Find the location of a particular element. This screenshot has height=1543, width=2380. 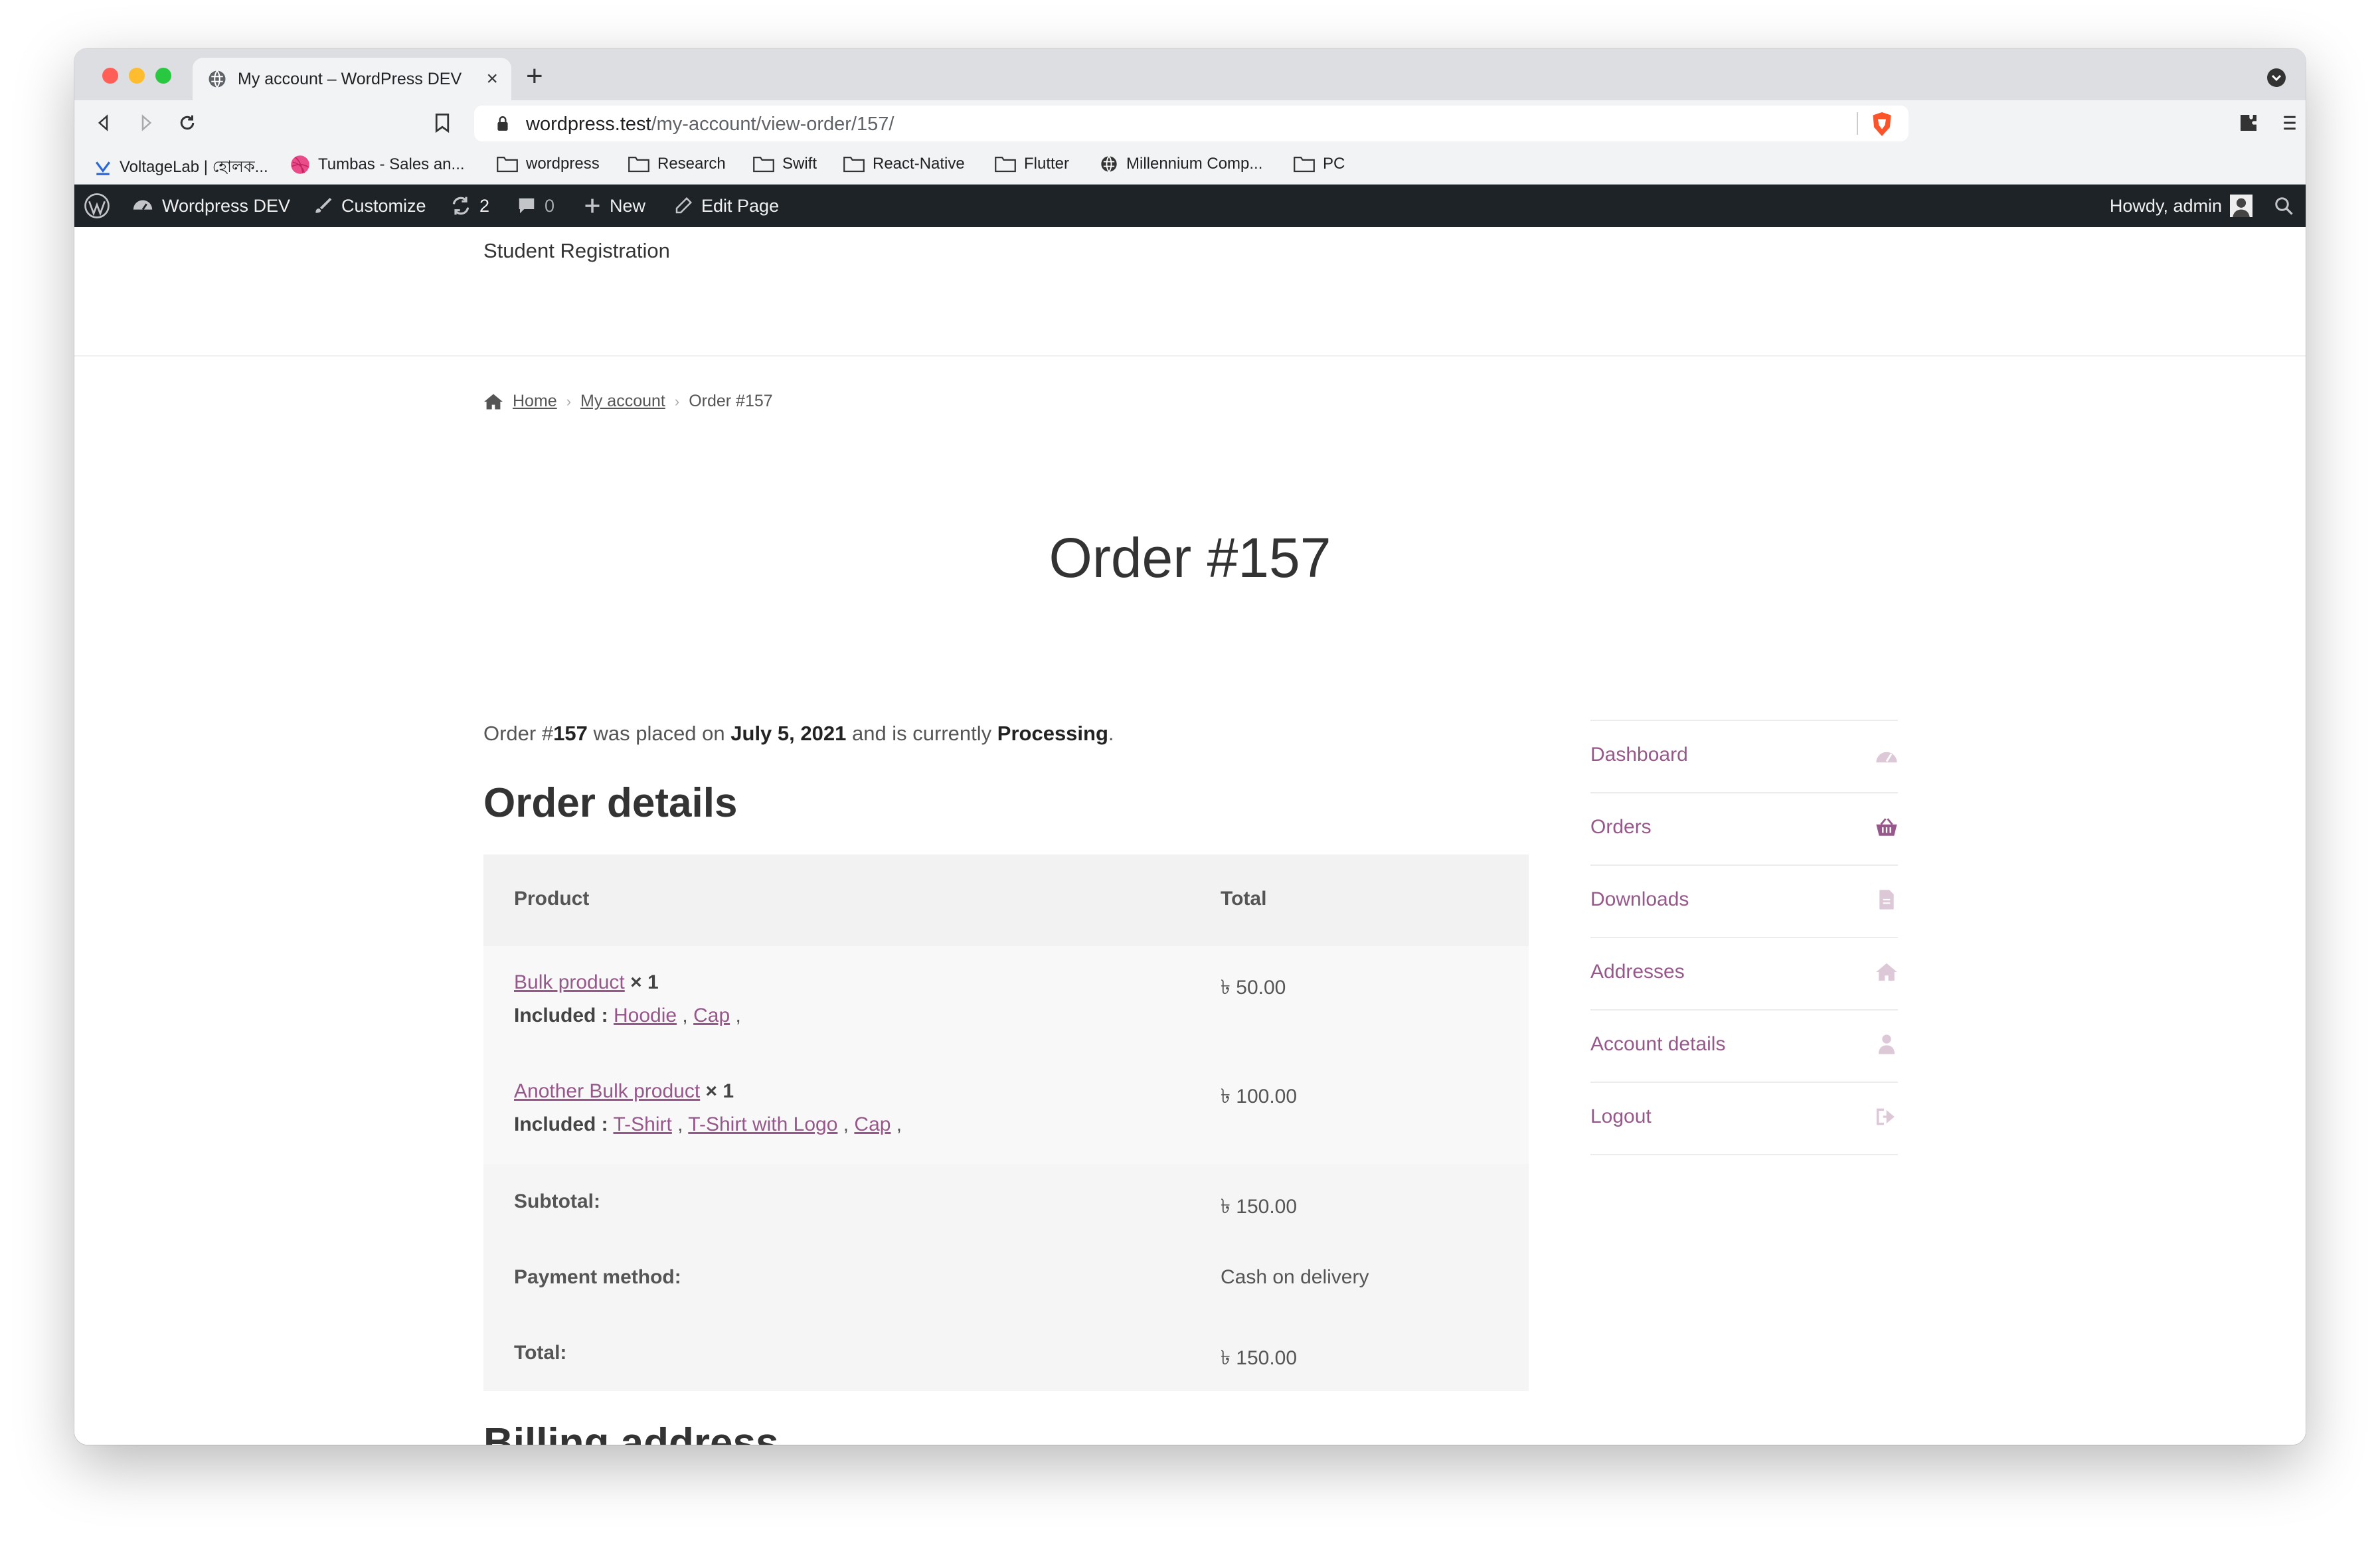

brave-shield-icon is located at coordinates (1882, 124).